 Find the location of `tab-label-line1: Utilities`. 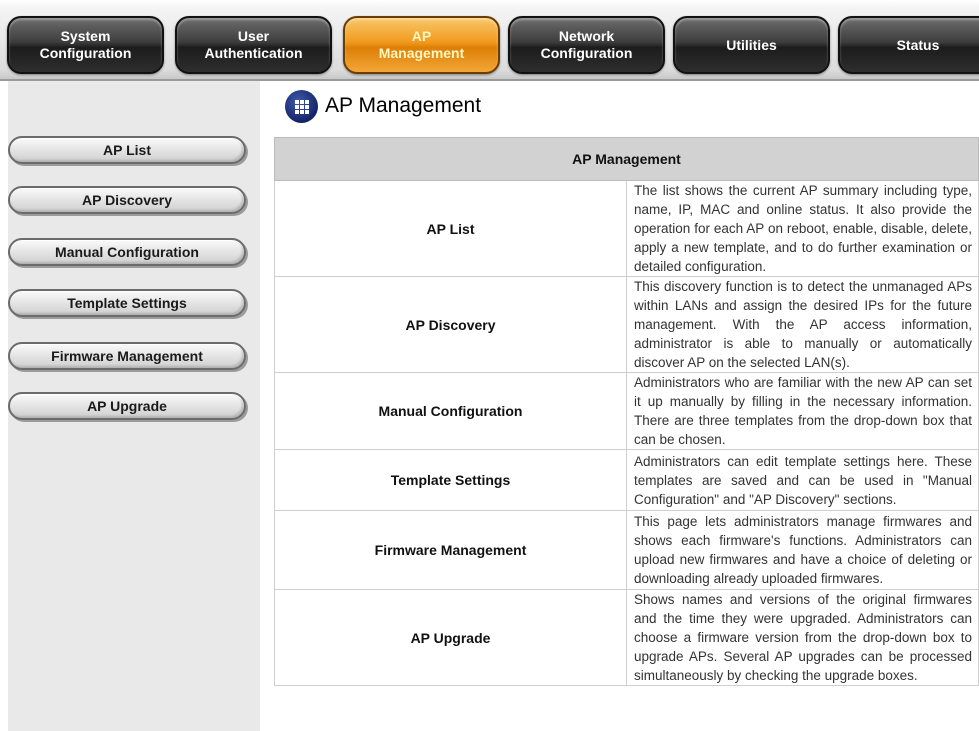

tab-label-line1: Utilities is located at coordinates (751, 44).